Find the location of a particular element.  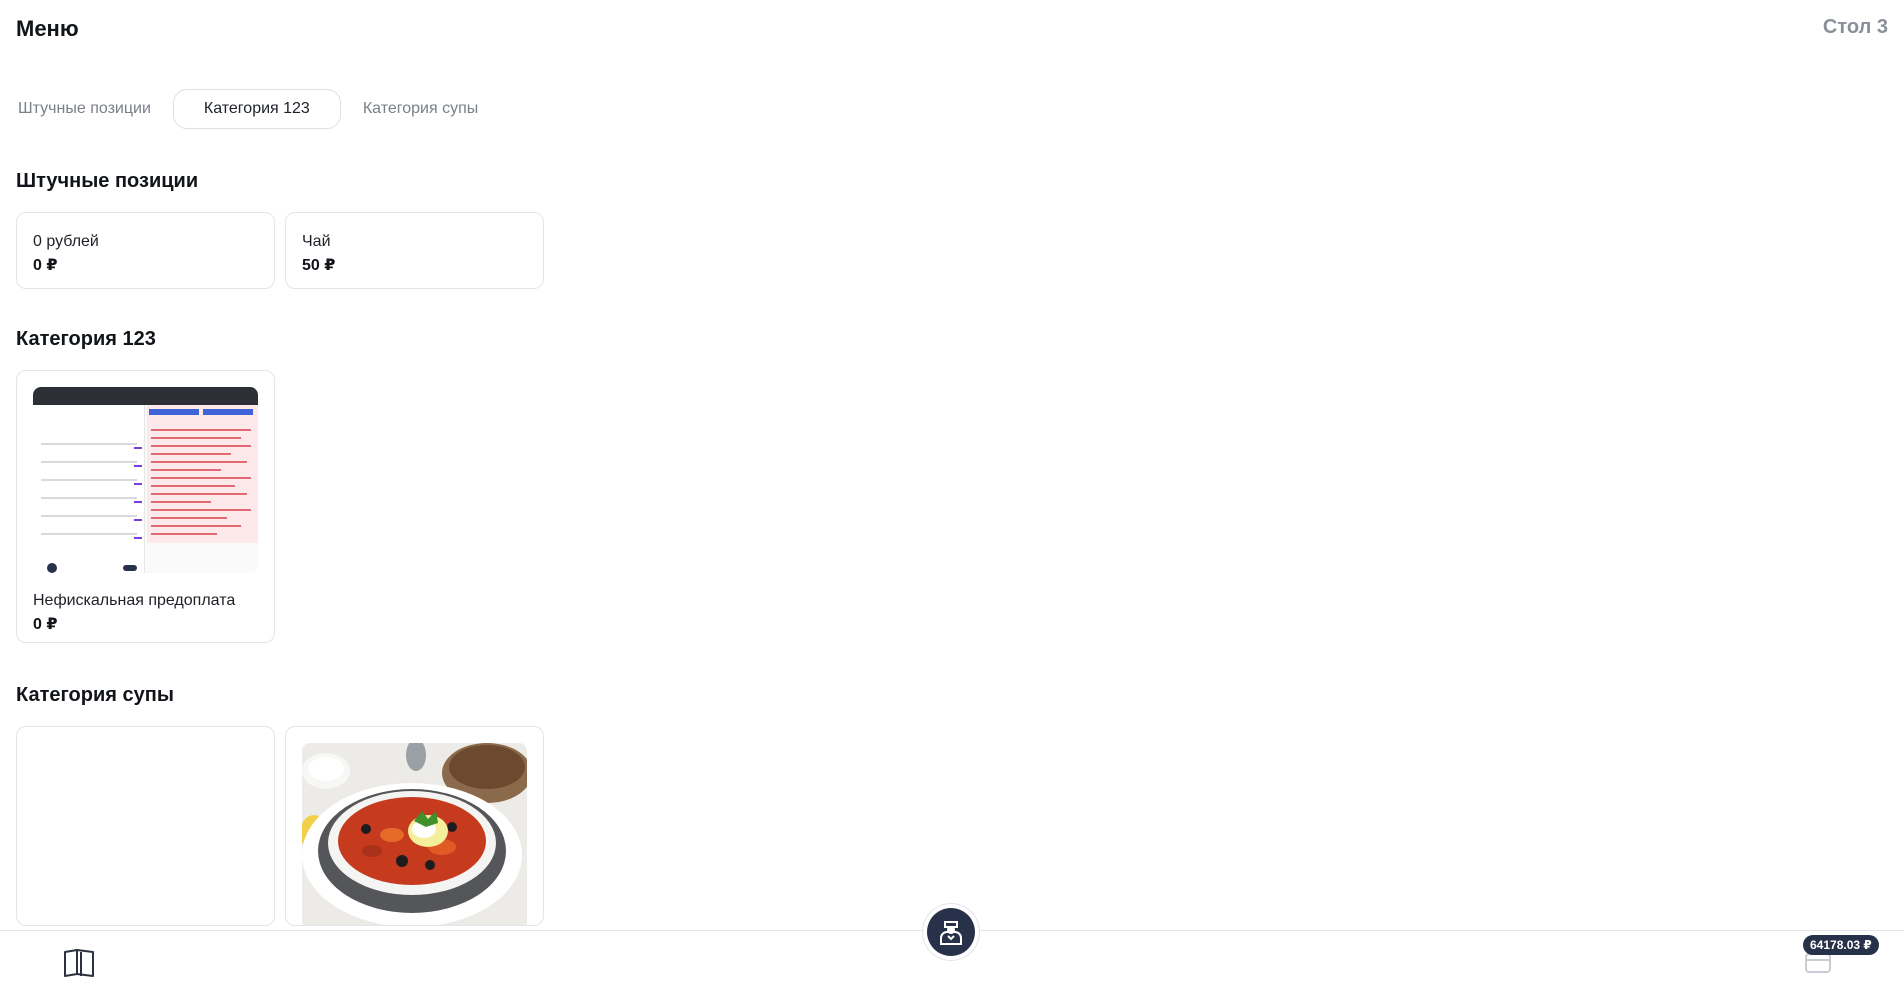

item-image-soup is located at coordinates (414, 834).